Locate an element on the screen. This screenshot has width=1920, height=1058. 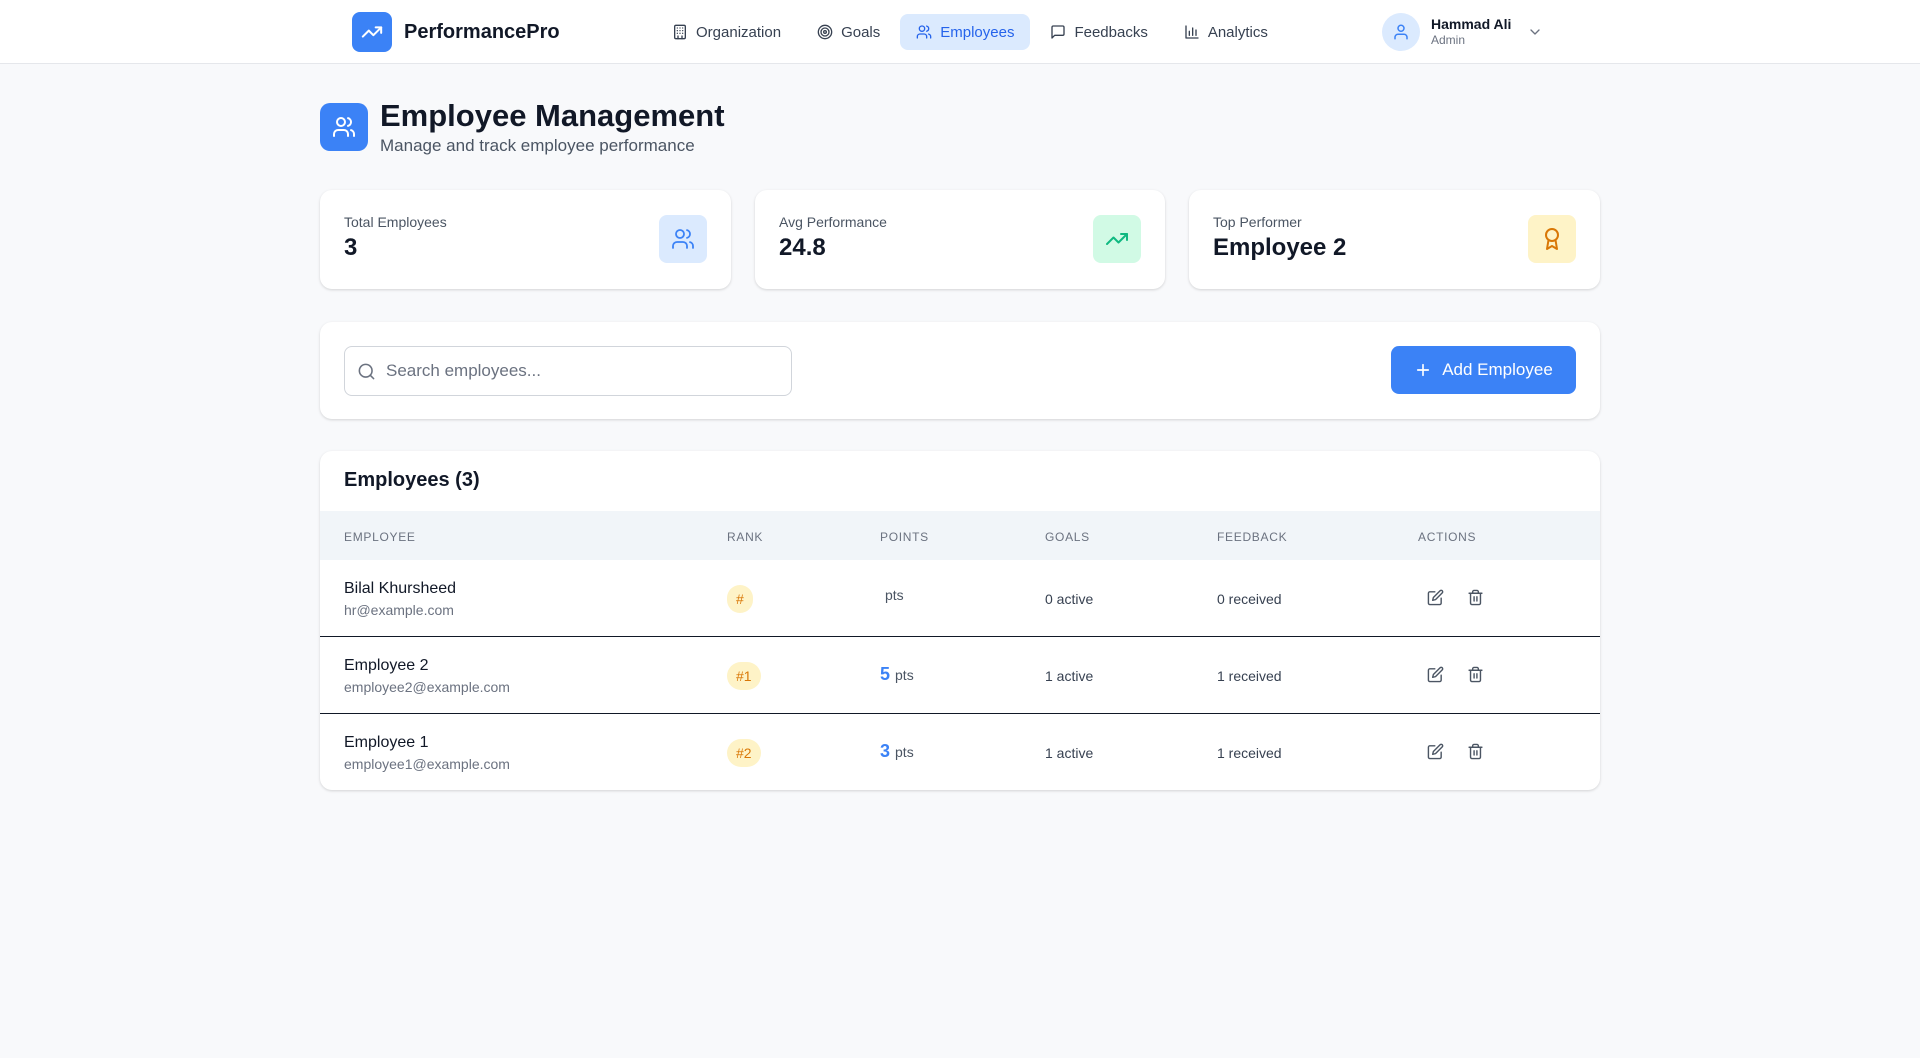
stat-card-avg-performance: Avg Performance 24.8 is located at coordinates (960, 239).